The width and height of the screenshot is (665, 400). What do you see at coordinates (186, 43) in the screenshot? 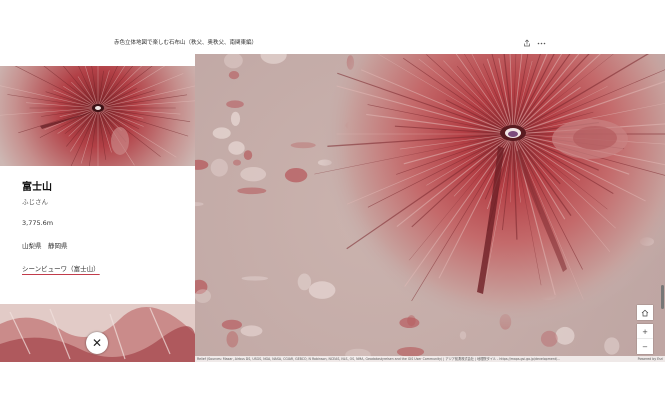
I see `app-title: 赤色立体地図で楽しむ石布山（秩父、奥秩父、南関東編）` at bounding box center [186, 43].